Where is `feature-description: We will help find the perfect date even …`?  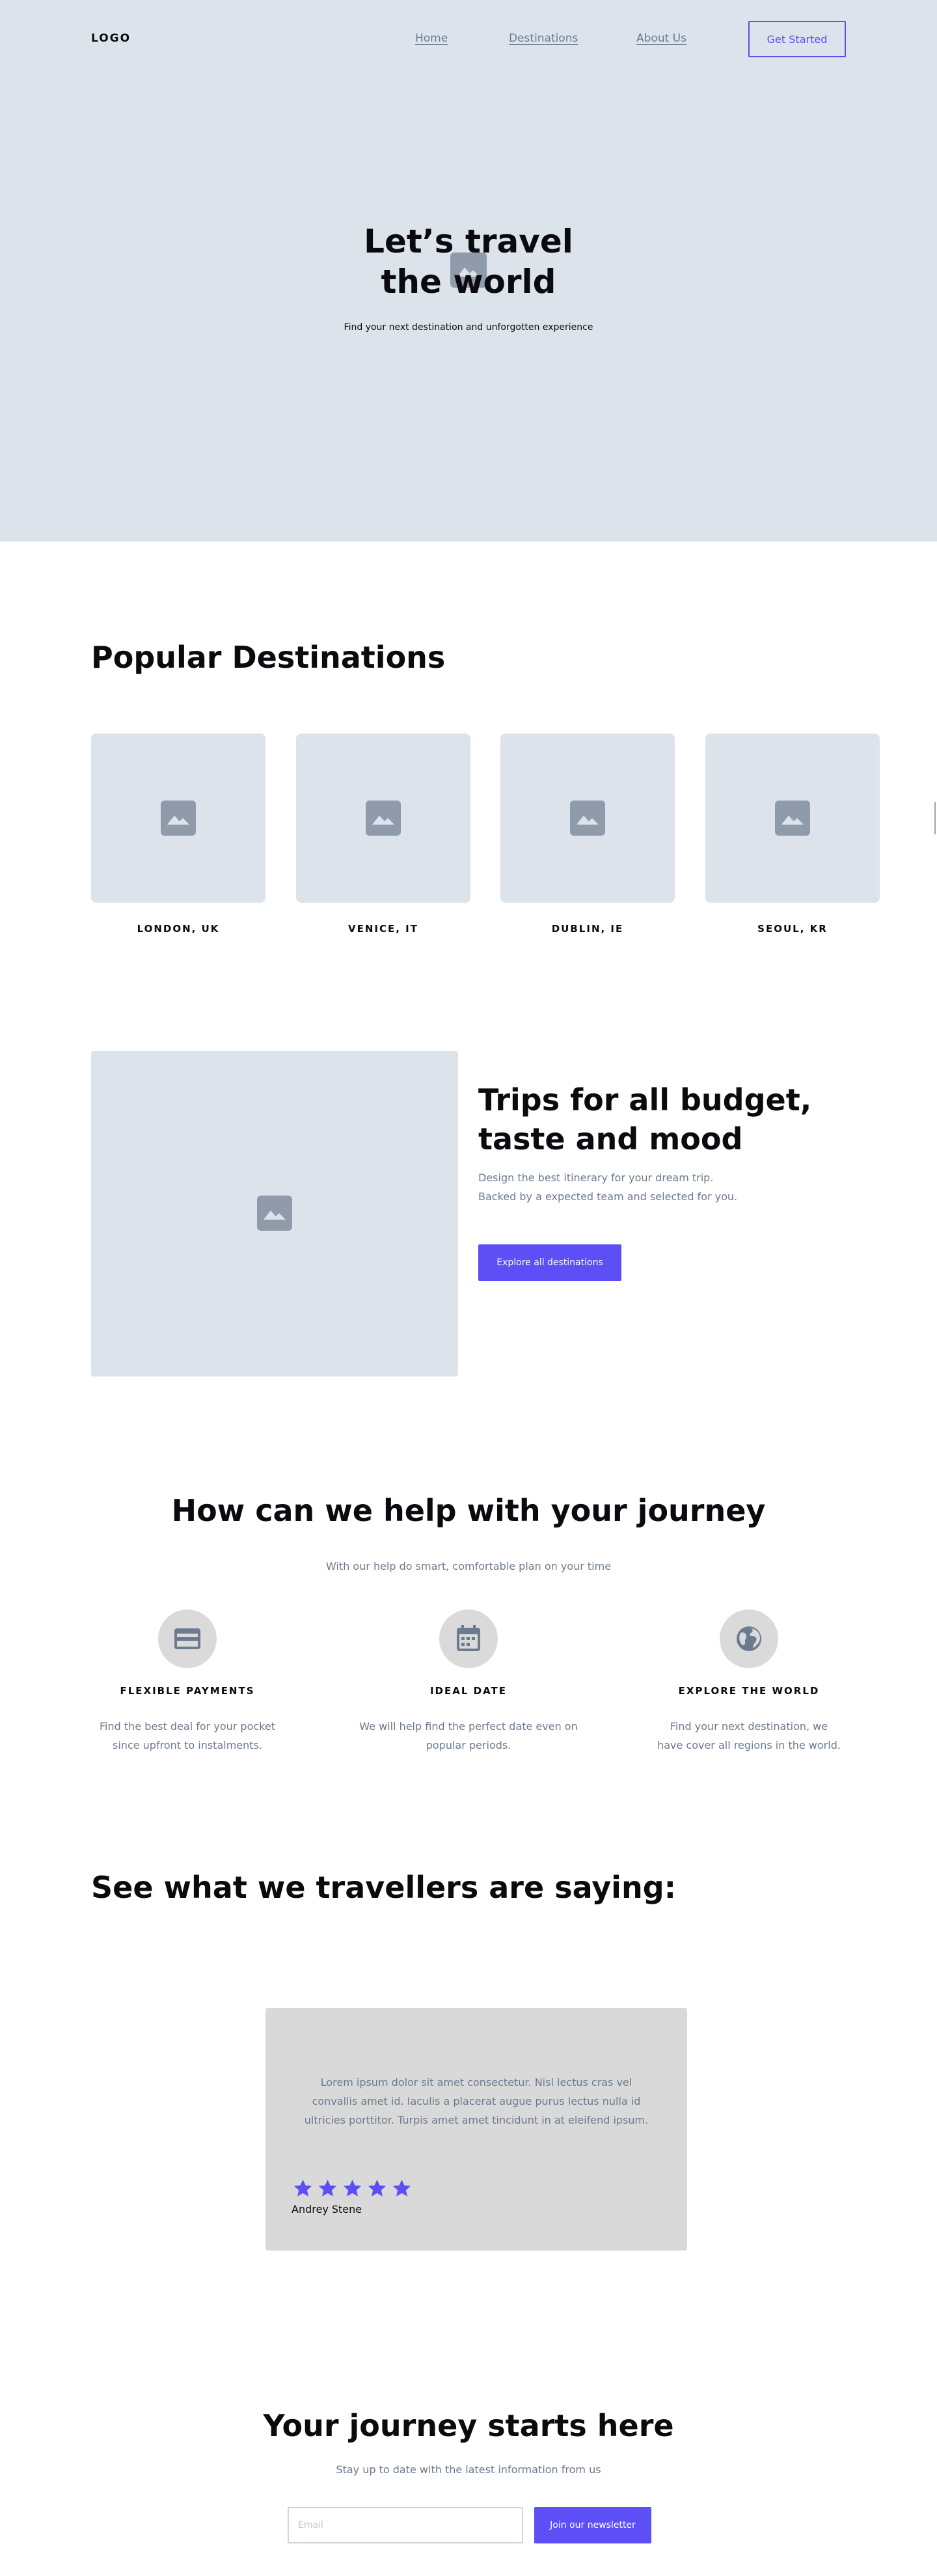
feature-description: We will help find the perfect date even … is located at coordinates (468, 1736).